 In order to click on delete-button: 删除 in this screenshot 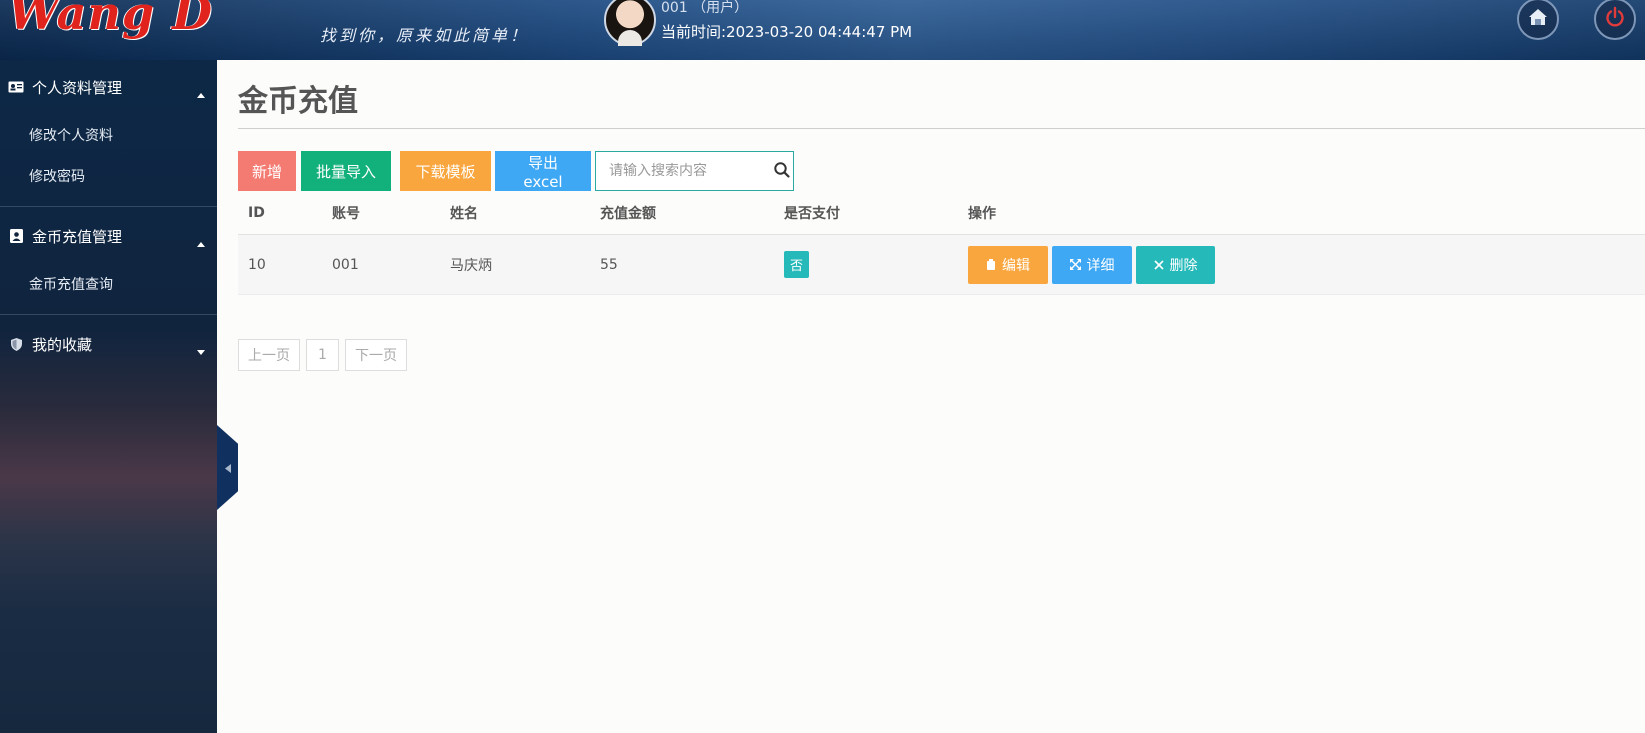, I will do `click(1175, 264)`.